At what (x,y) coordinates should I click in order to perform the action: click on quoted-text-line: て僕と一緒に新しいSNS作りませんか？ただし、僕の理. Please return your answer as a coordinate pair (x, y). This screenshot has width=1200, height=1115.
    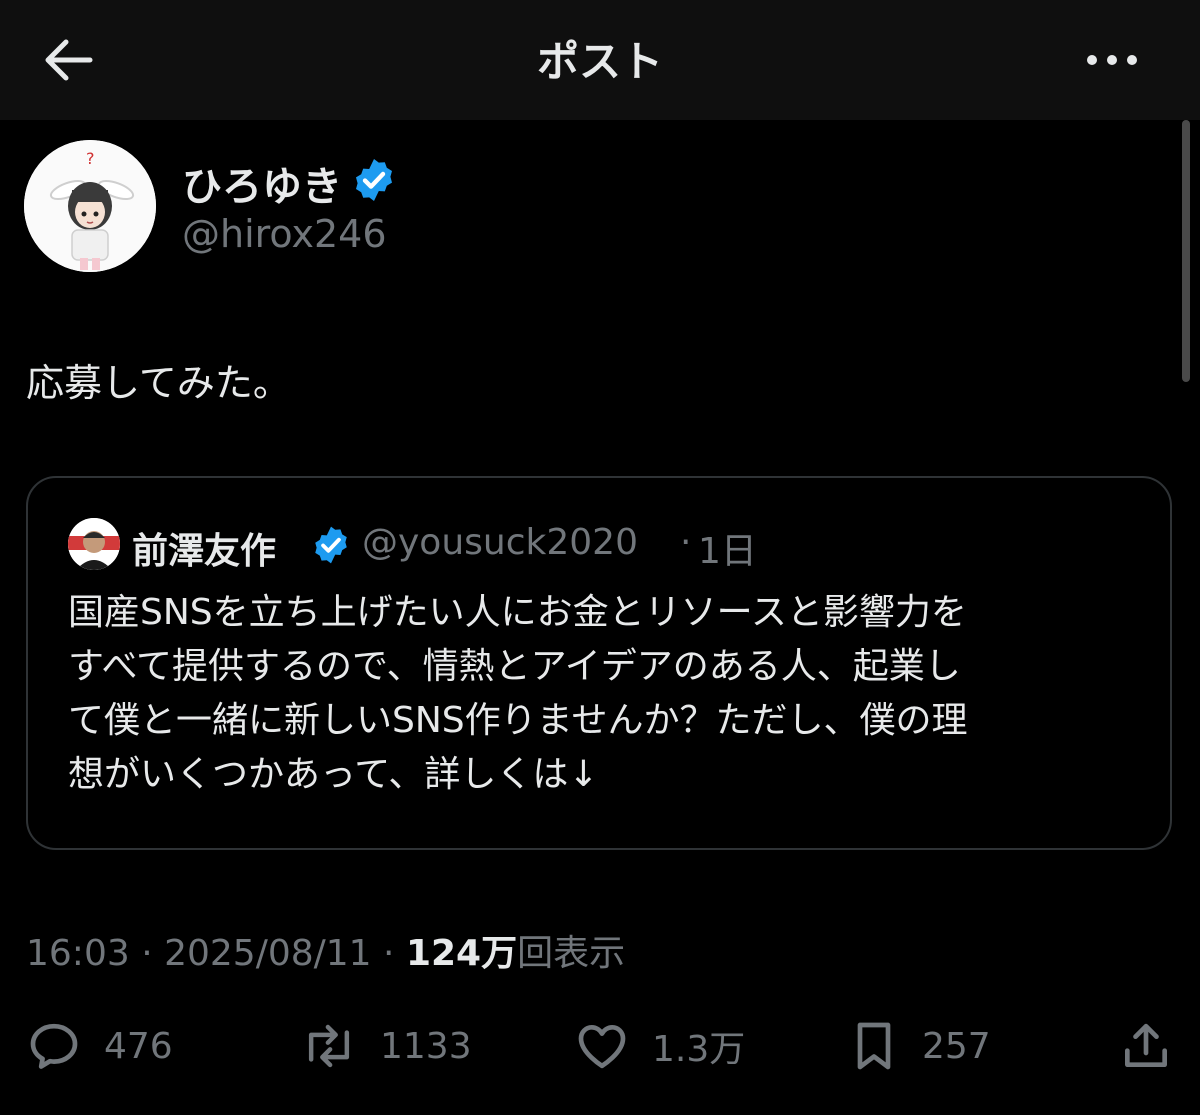
    Looking at the image, I should click on (518, 720).